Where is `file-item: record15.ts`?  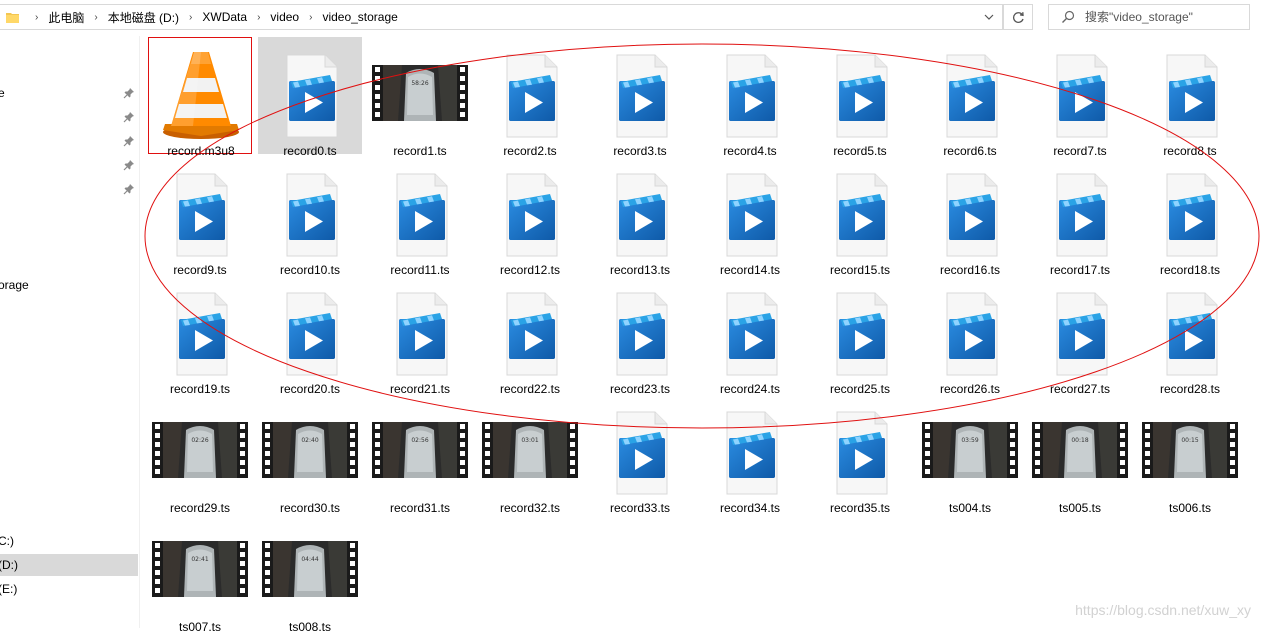 file-item: record15.ts is located at coordinates (860, 216).